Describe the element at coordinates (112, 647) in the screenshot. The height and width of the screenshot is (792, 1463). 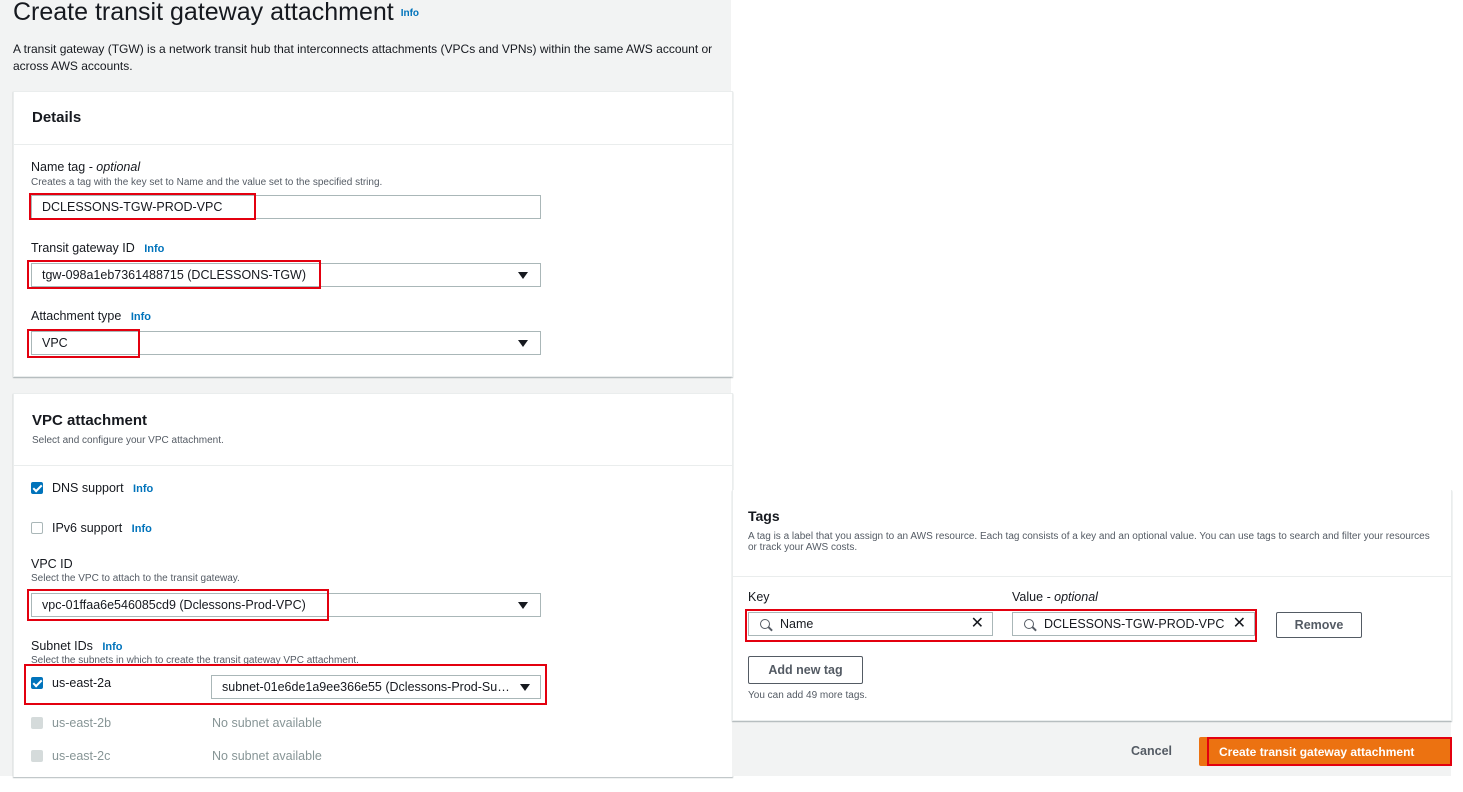
I see `subnet-ids-info-link: Info` at that location.